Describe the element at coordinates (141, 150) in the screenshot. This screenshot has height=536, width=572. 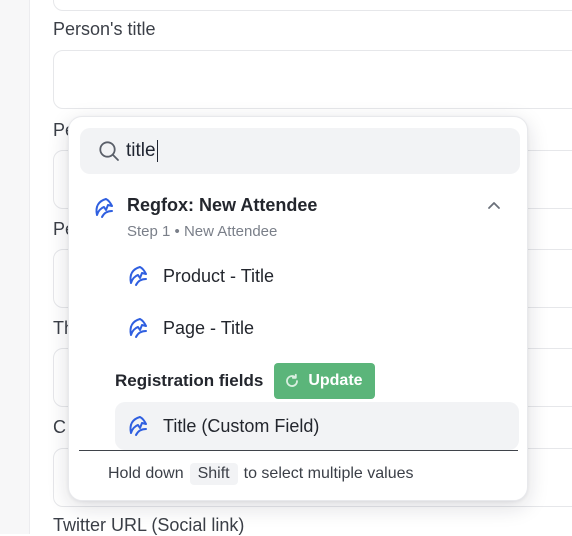
I see `search-value: title` at that location.